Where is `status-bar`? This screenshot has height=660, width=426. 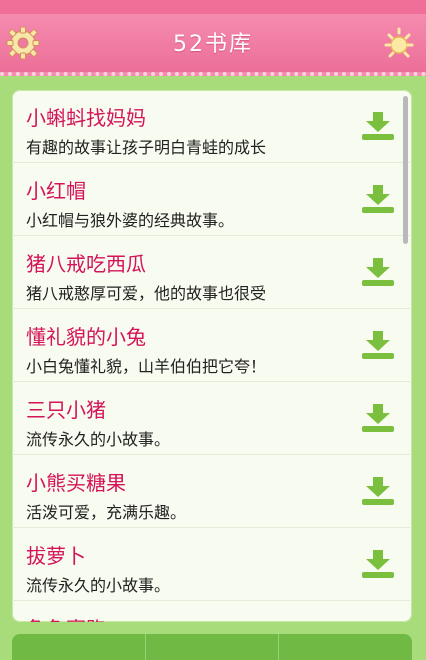 status-bar is located at coordinates (213, 7).